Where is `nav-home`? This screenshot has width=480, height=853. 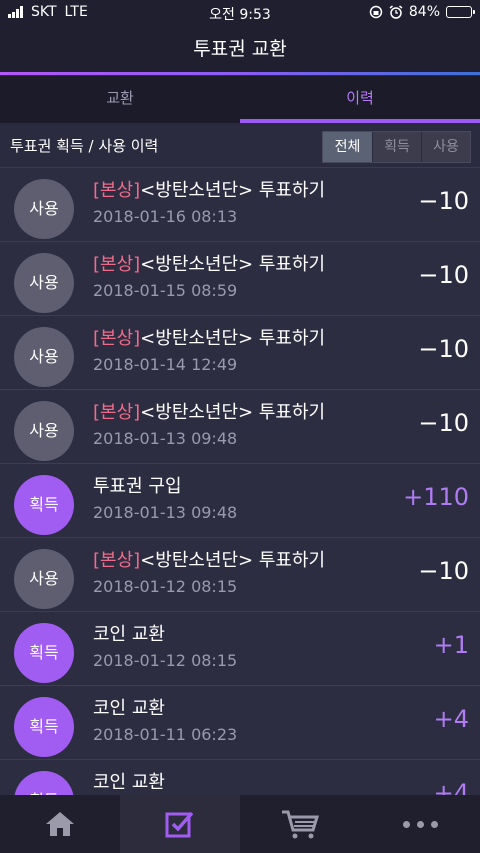 nav-home is located at coordinates (60, 824).